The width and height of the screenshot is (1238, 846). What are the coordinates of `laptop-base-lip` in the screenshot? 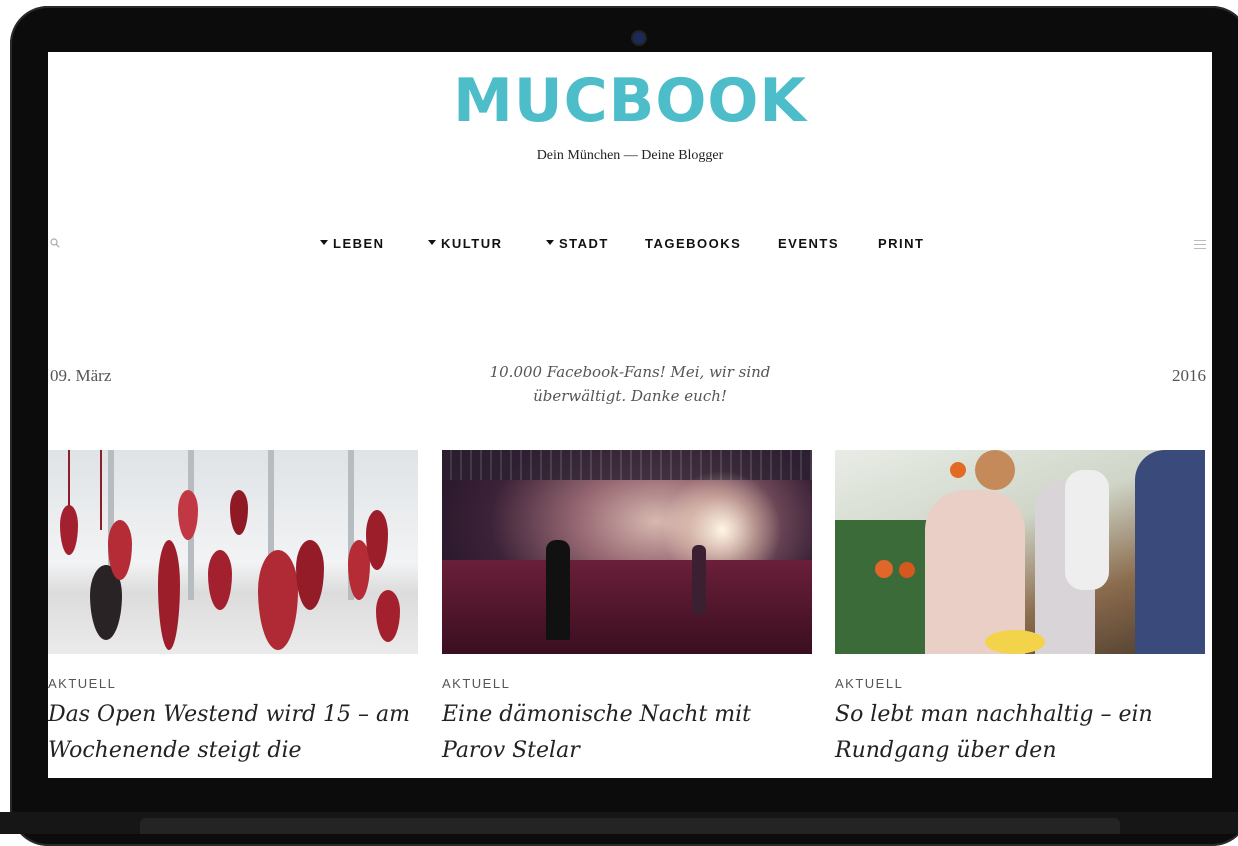 It's located at (630, 826).